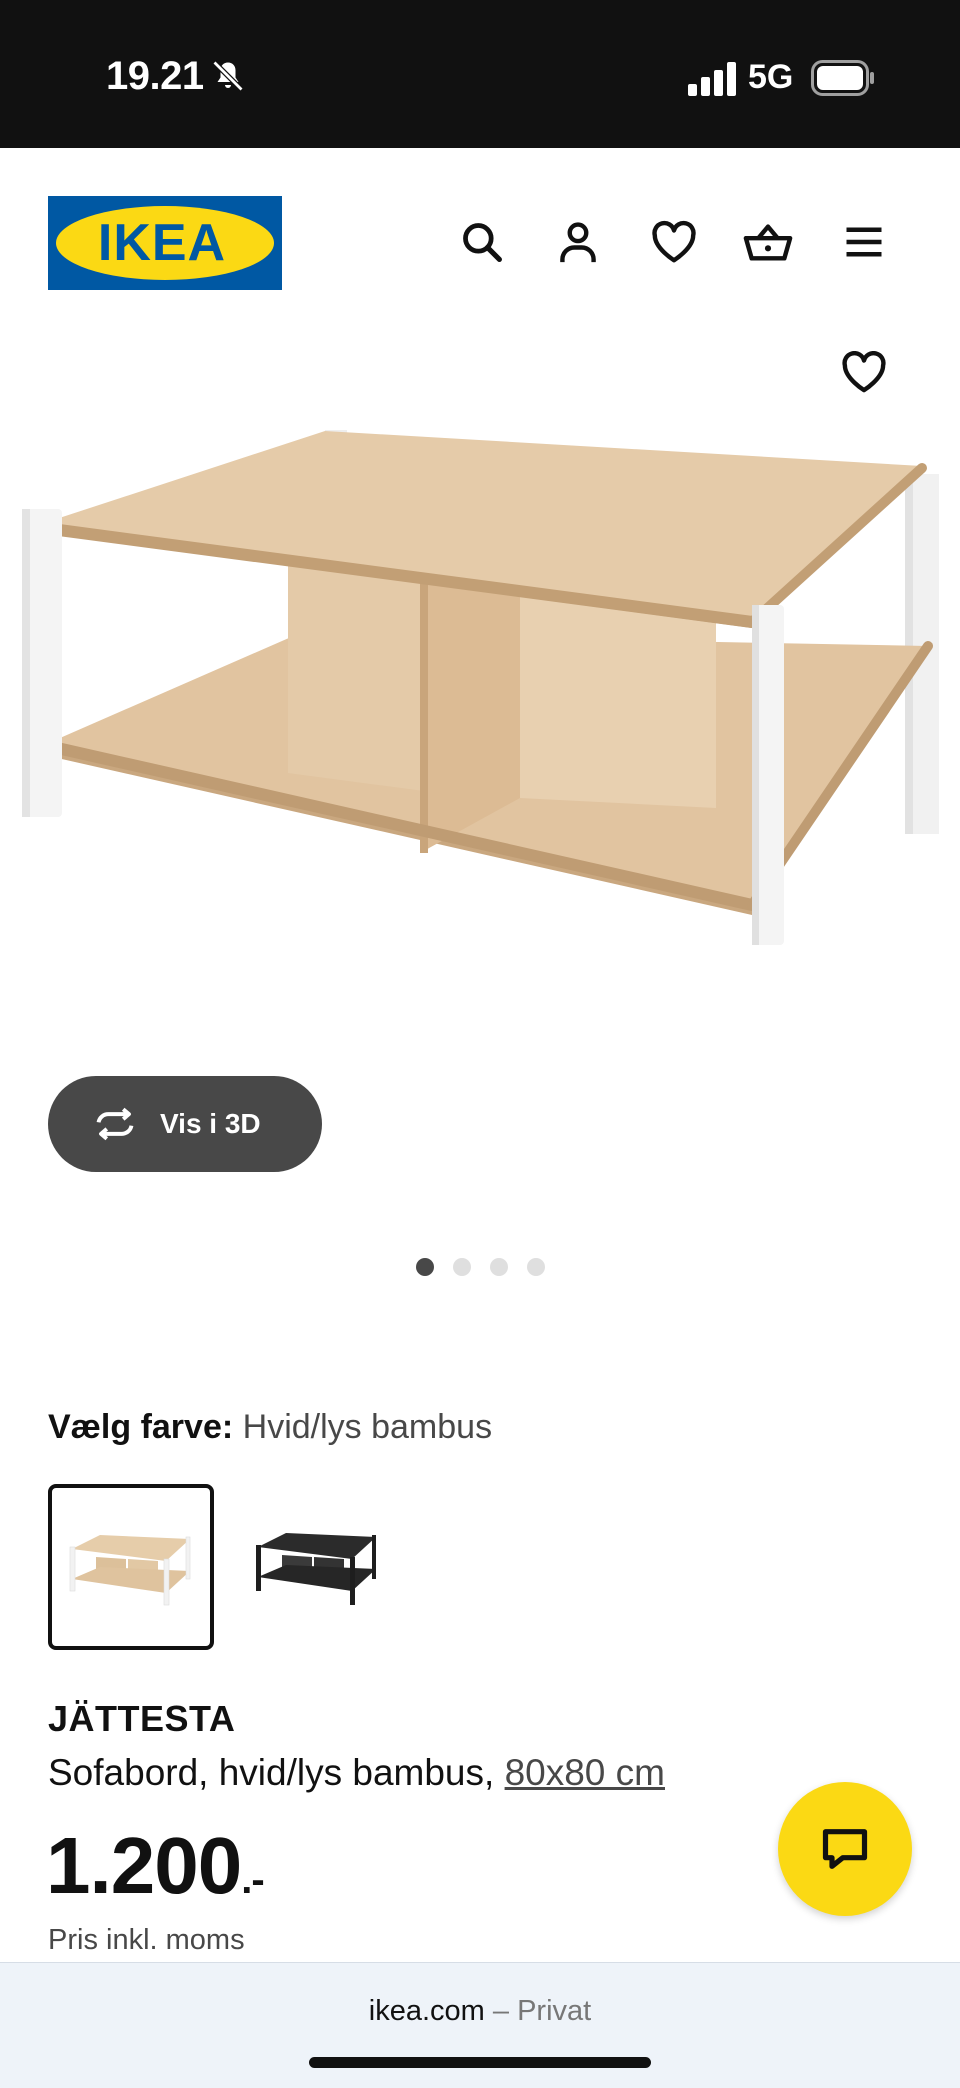  Describe the element at coordinates (768, 242) in the screenshot. I see `basket-icon` at that location.